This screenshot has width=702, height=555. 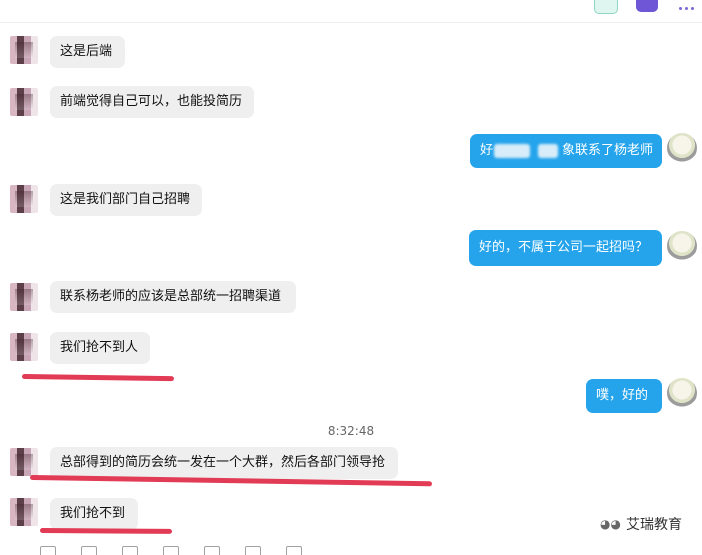 I want to click on message-bubble: 好 象联系了杨老师, so click(x=566, y=151).